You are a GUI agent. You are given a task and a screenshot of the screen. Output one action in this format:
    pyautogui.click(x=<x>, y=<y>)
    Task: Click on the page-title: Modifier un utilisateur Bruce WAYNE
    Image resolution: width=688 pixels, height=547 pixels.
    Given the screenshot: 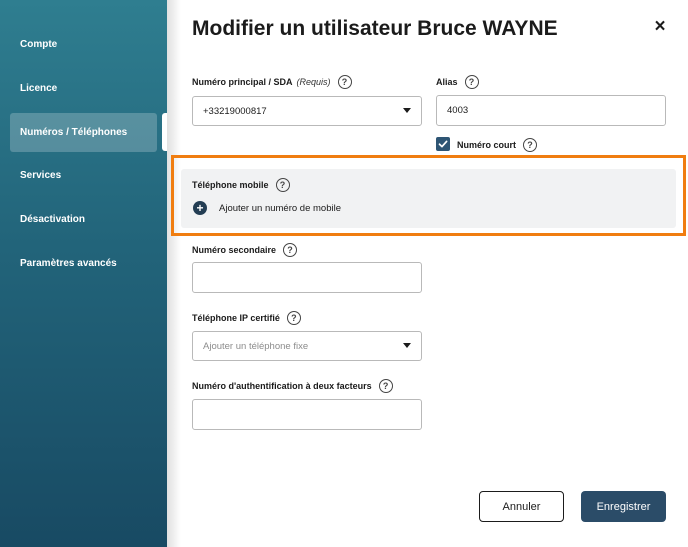 What is the action you would take?
    pyautogui.click(x=375, y=28)
    